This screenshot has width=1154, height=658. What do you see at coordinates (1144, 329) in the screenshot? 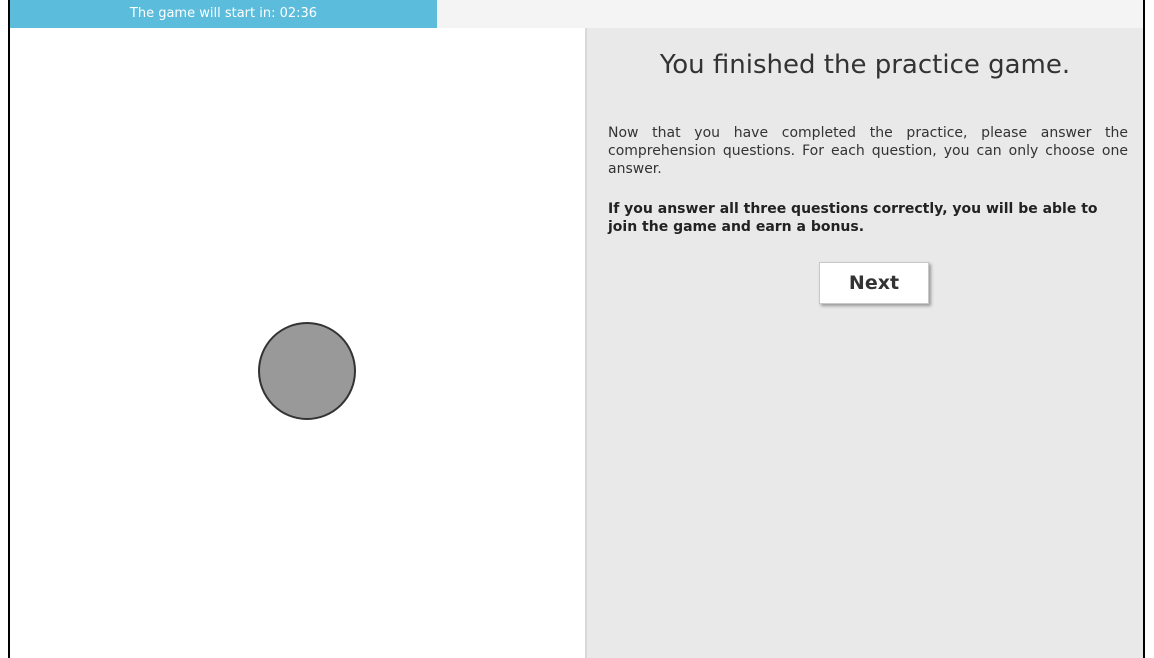
I see `frame-border-right` at bounding box center [1144, 329].